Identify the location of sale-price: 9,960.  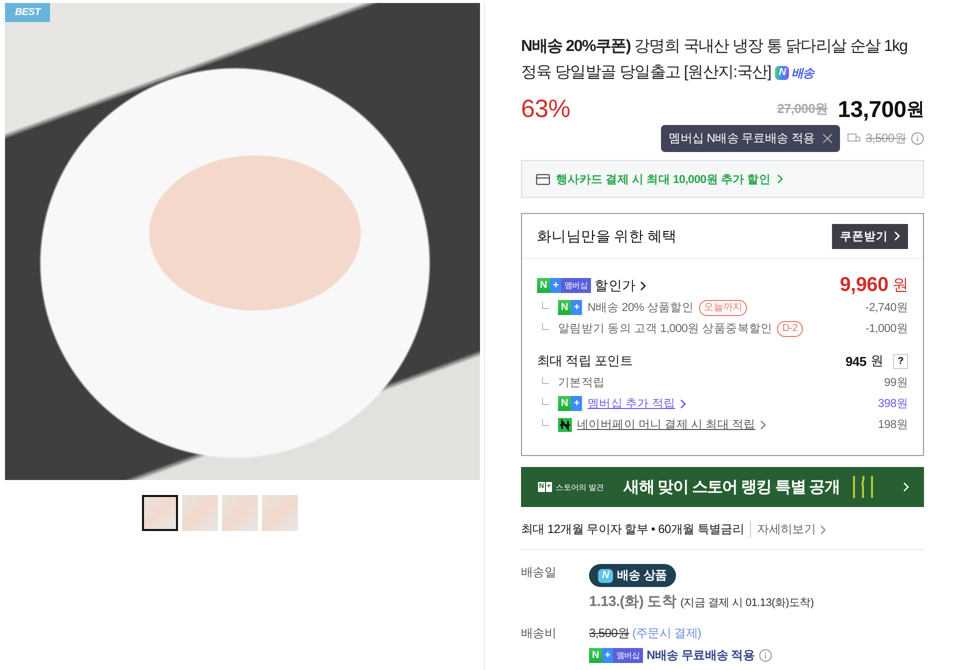
(864, 286).